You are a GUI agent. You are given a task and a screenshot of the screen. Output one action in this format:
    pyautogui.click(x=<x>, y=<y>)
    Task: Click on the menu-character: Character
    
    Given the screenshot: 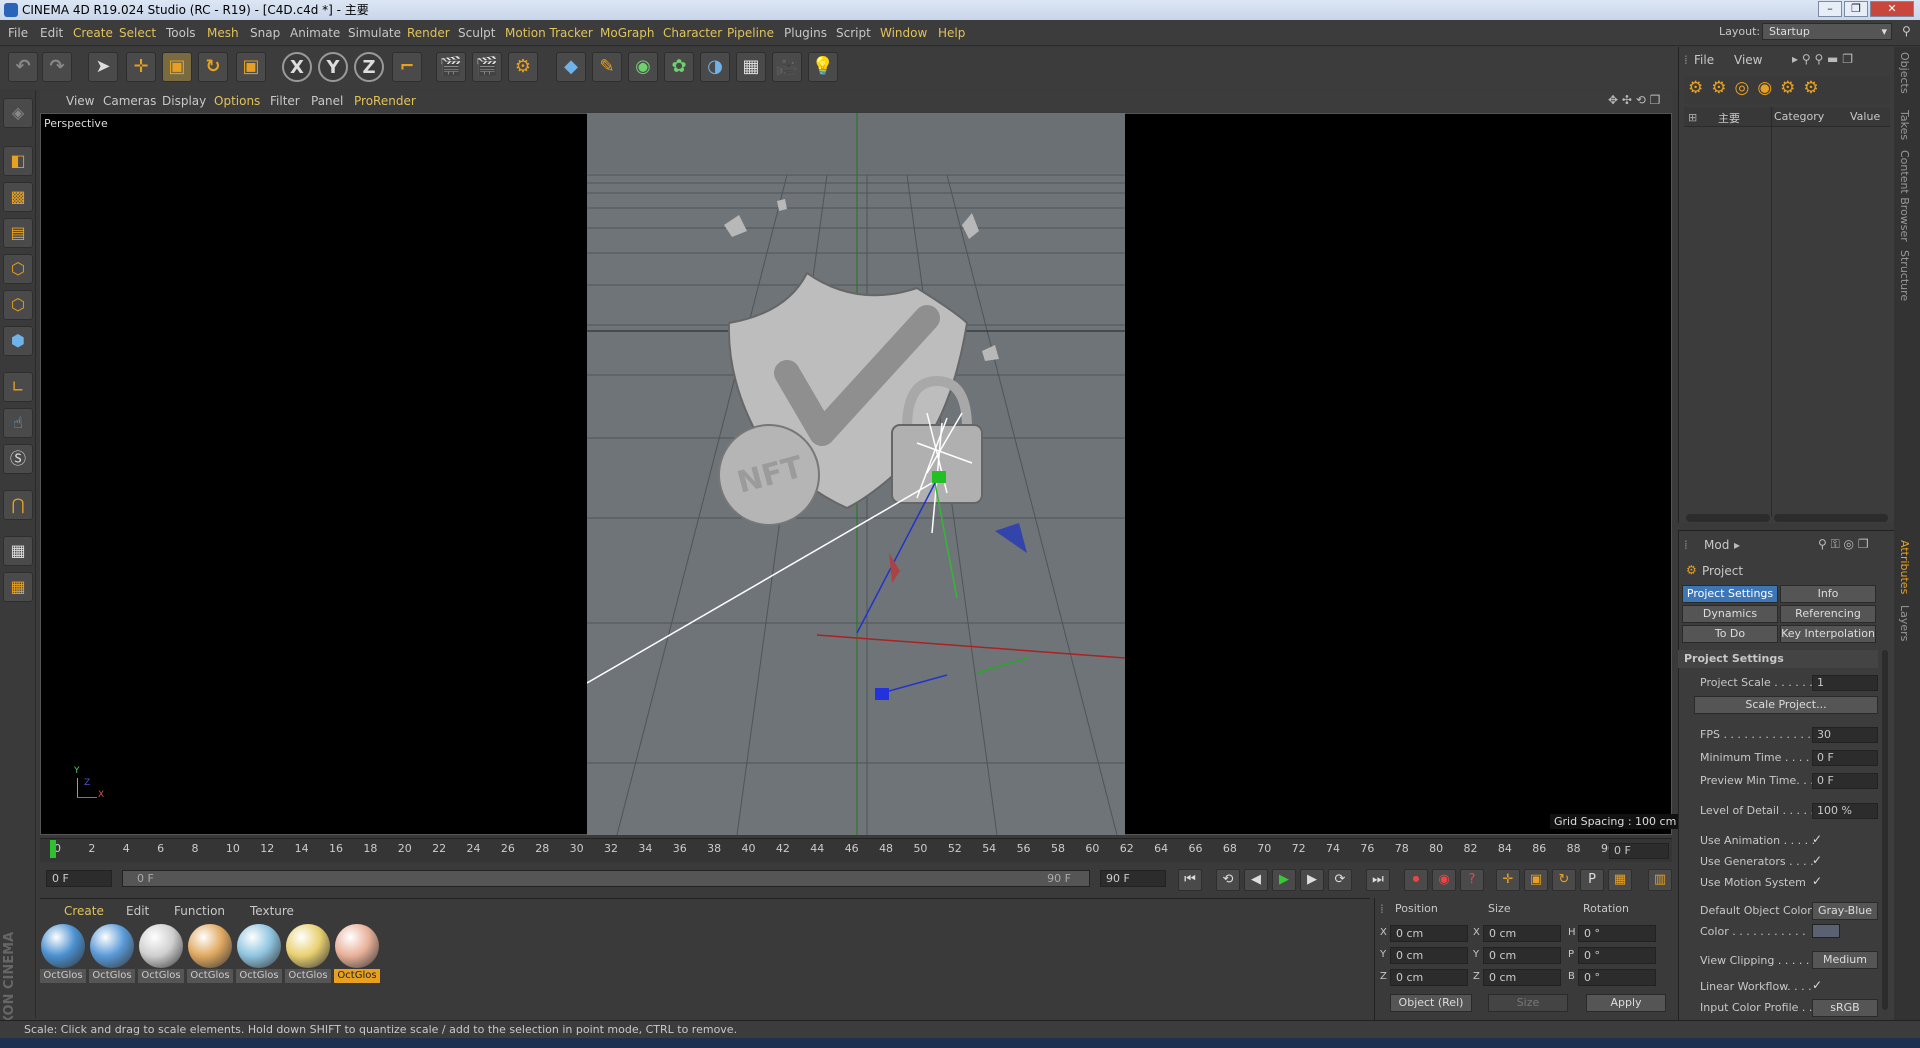 What is the action you would take?
    pyautogui.click(x=692, y=33)
    